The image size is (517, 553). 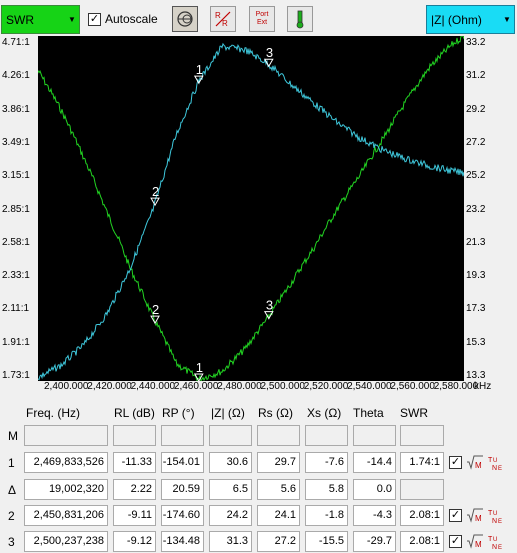 I want to click on y-right-tick-label: 19.3, so click(x=476, y=276).